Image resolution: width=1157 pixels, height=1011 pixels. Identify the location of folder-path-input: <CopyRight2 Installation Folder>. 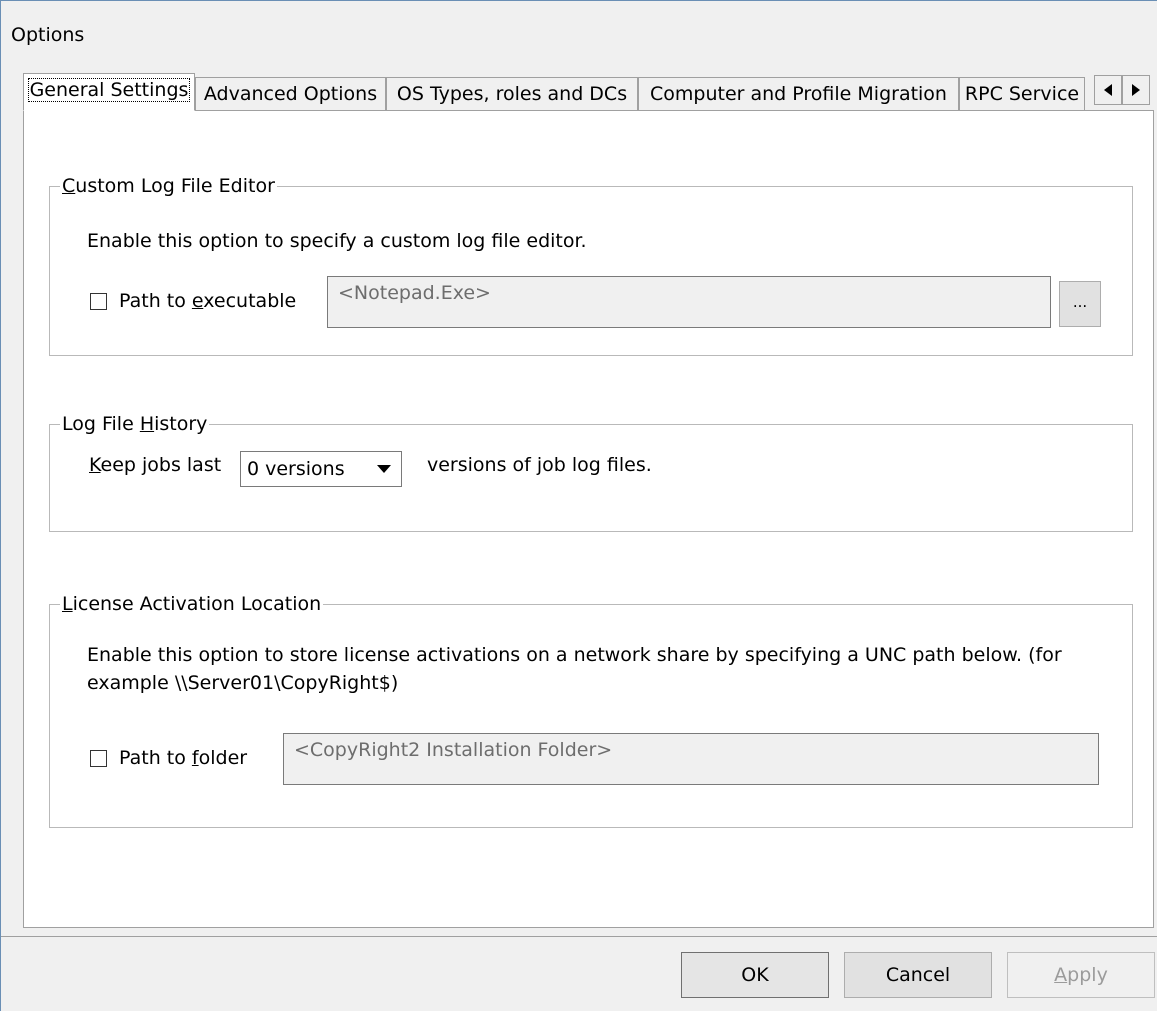
(691, 759).